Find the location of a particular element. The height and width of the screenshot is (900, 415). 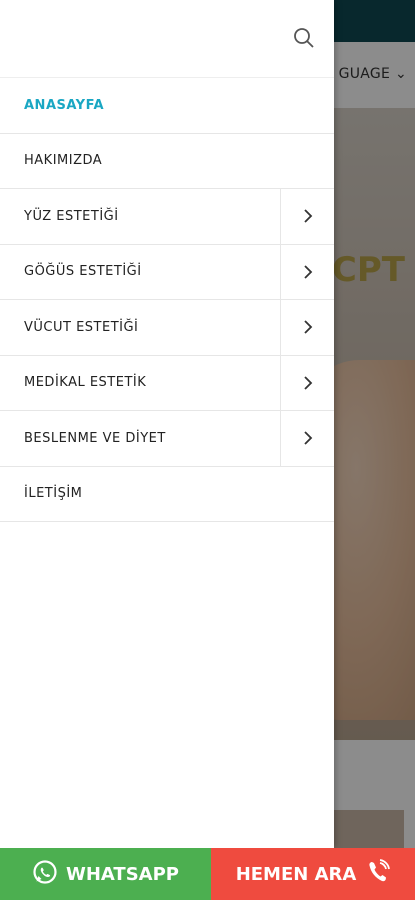

menu-item-label: ANASAYFA is located at coordinates (64, 105).